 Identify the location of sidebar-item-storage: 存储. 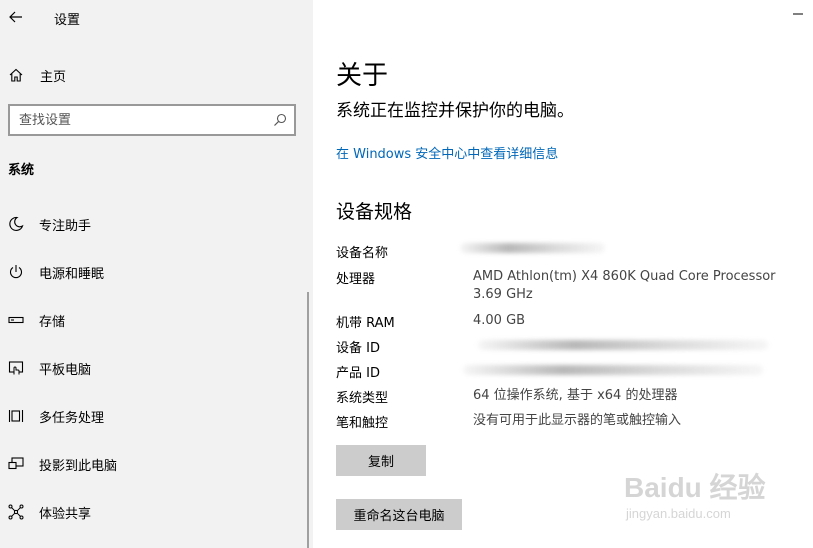
(156, 320).